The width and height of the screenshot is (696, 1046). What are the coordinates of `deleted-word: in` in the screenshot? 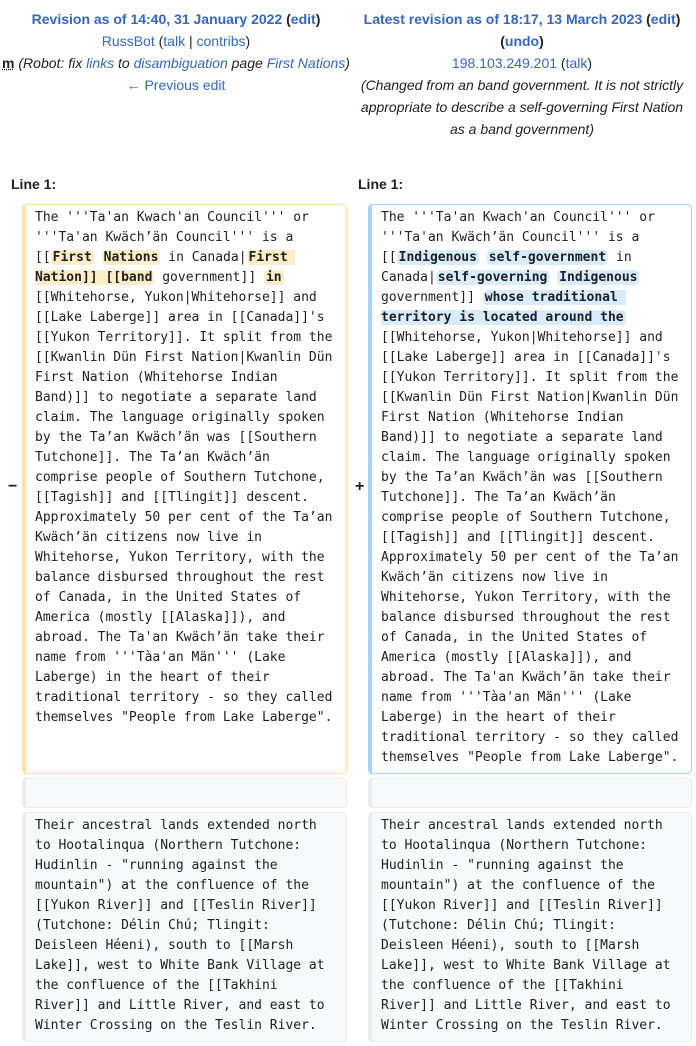 It's located at (273, 277).